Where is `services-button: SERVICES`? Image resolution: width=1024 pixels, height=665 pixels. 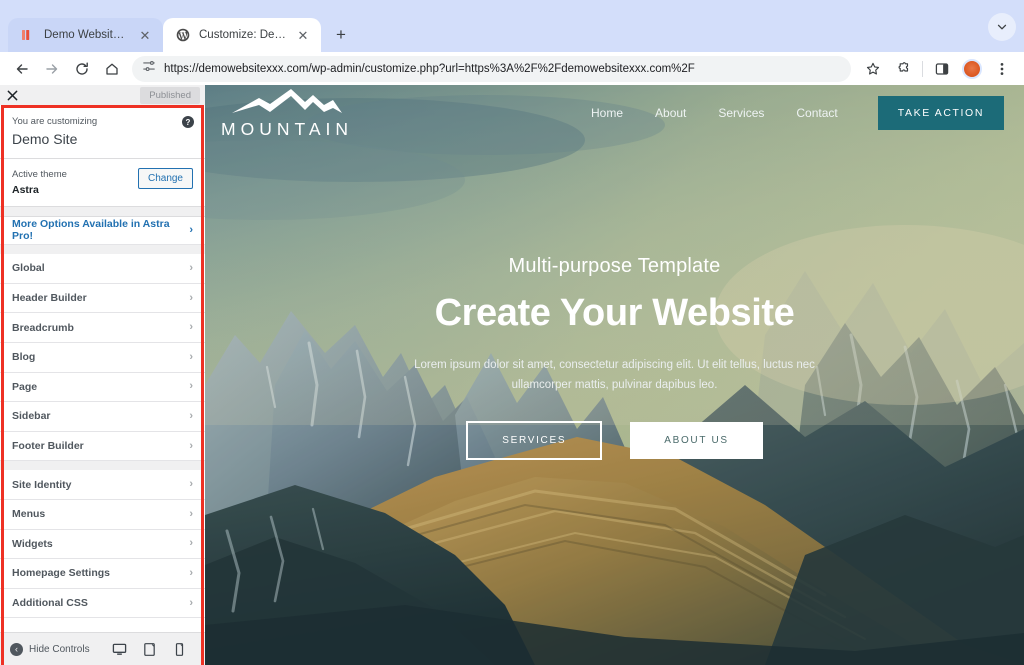 services-button: SERVICES is located at coordinates (534, 441).